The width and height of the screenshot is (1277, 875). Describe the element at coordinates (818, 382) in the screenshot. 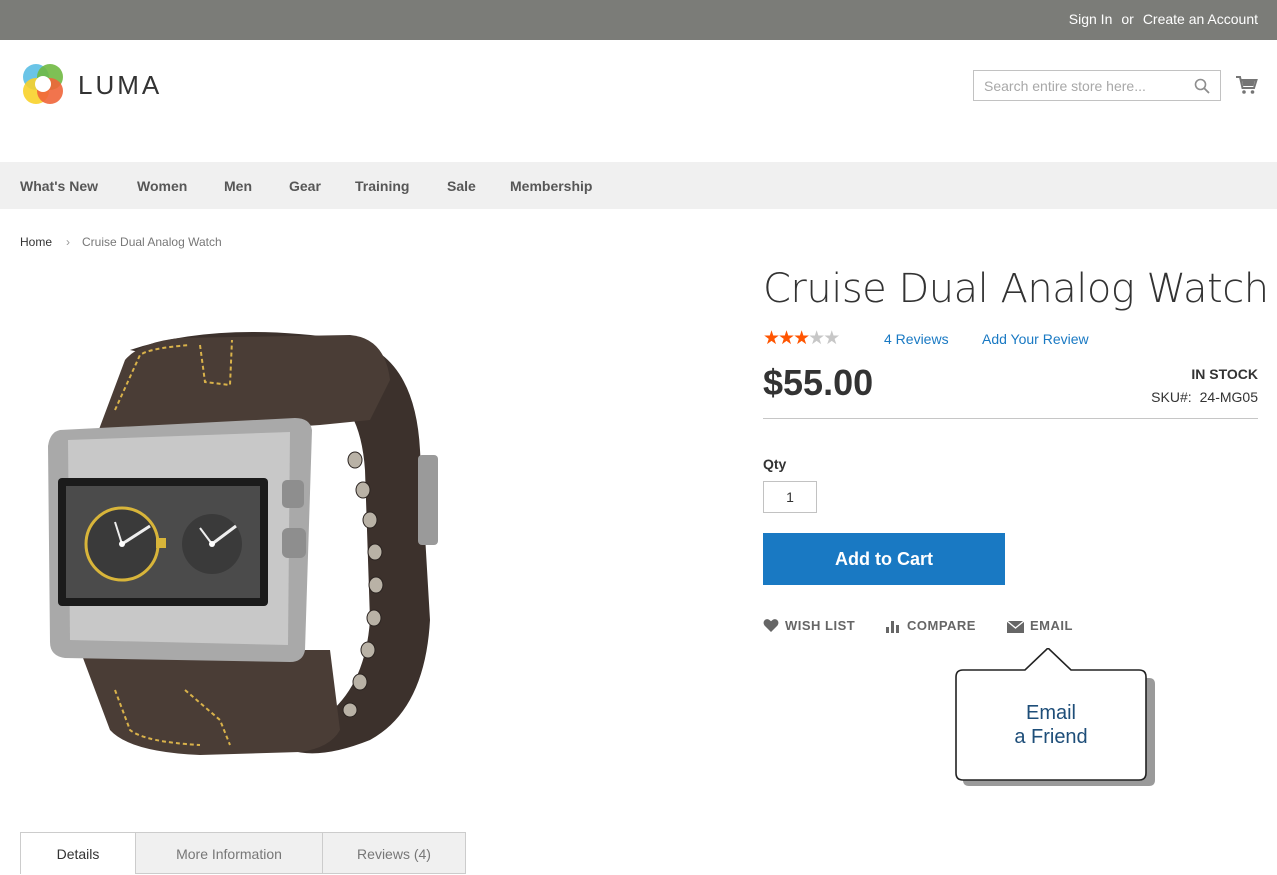

I see `product-price: $55.00` at that location.